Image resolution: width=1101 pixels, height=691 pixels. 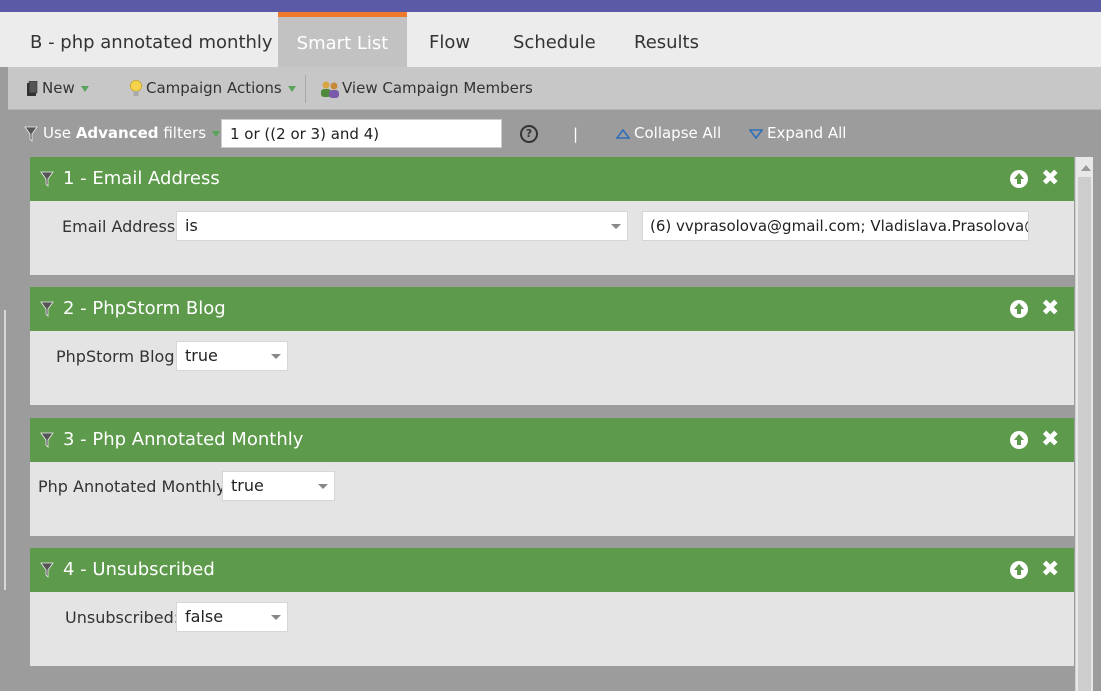 What do you see at coordinates (1084, 434) in the screenshot?
I see `scroll-thumb` at bounding box center [1084, 434].